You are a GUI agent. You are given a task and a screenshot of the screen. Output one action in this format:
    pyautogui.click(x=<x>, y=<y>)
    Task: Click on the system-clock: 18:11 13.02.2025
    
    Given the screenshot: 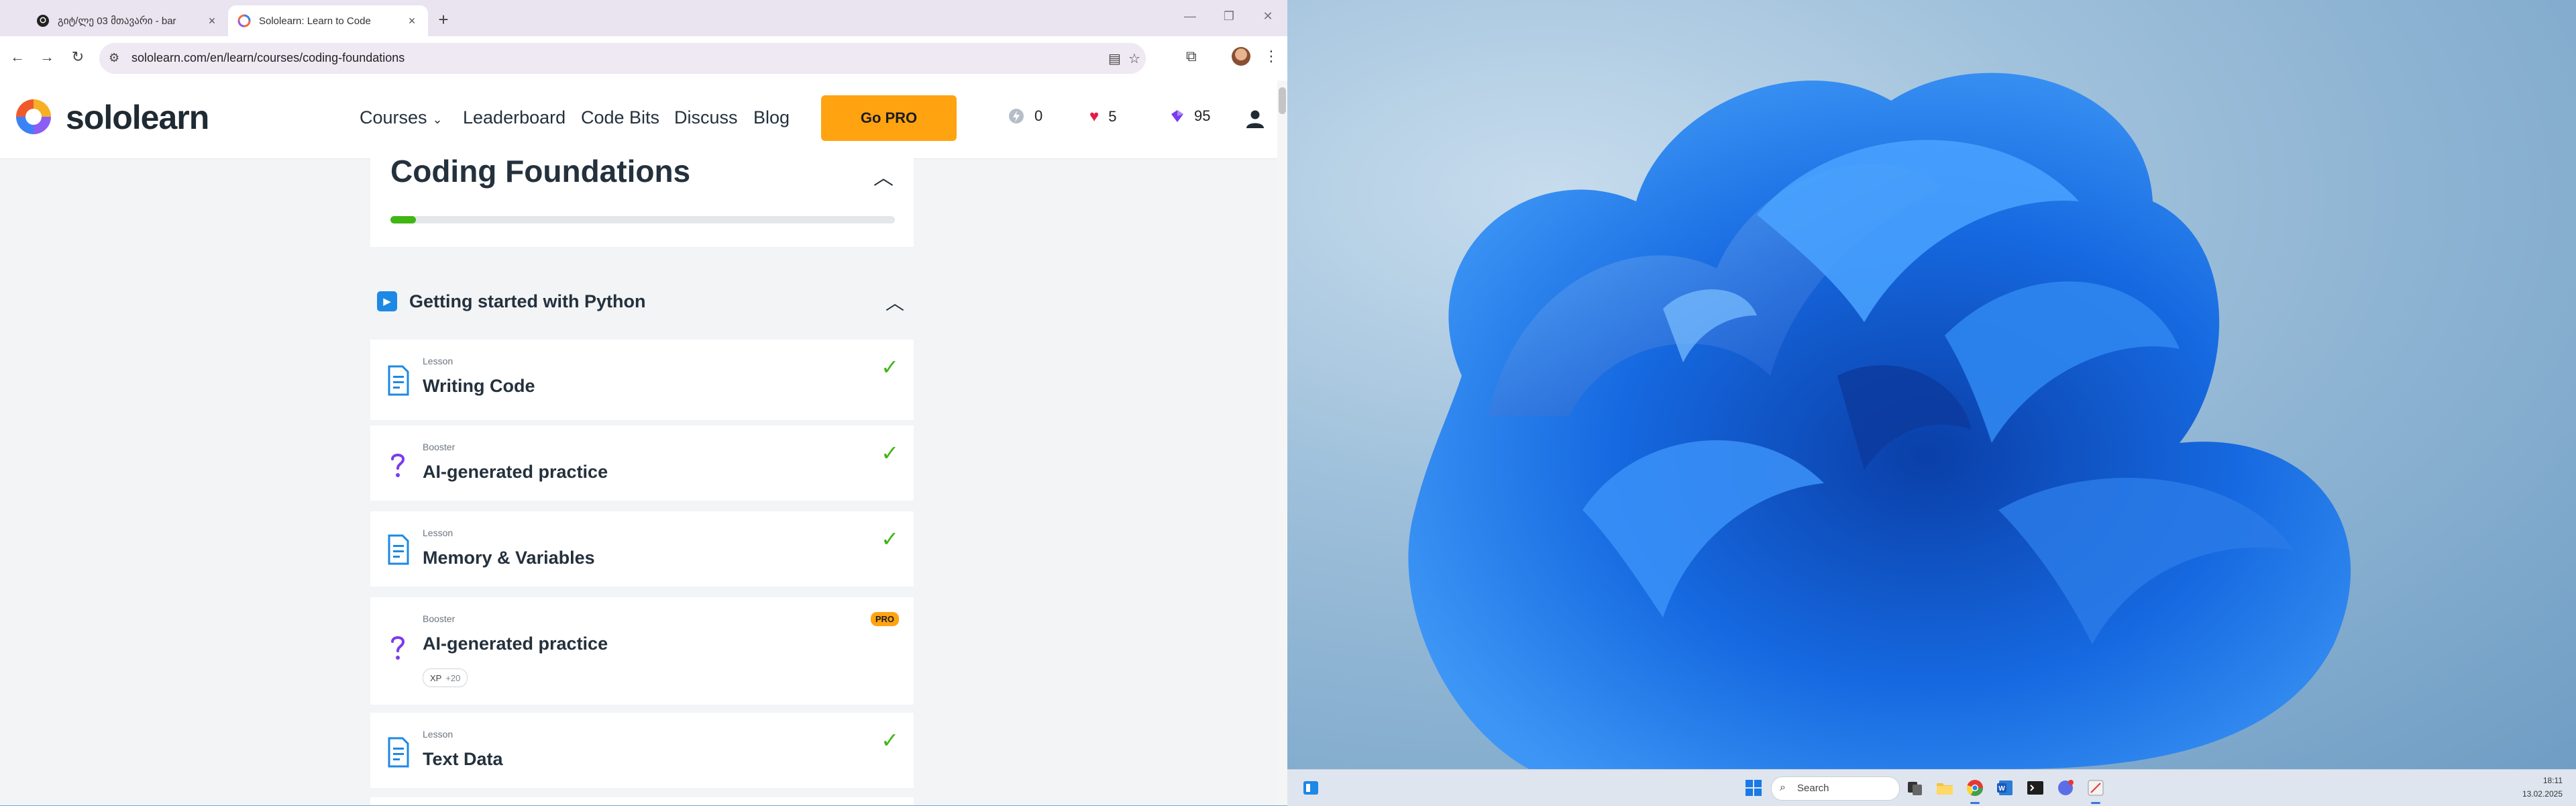 What is the action you would take?
    pyautogui.click(x=2542, y=787)
    